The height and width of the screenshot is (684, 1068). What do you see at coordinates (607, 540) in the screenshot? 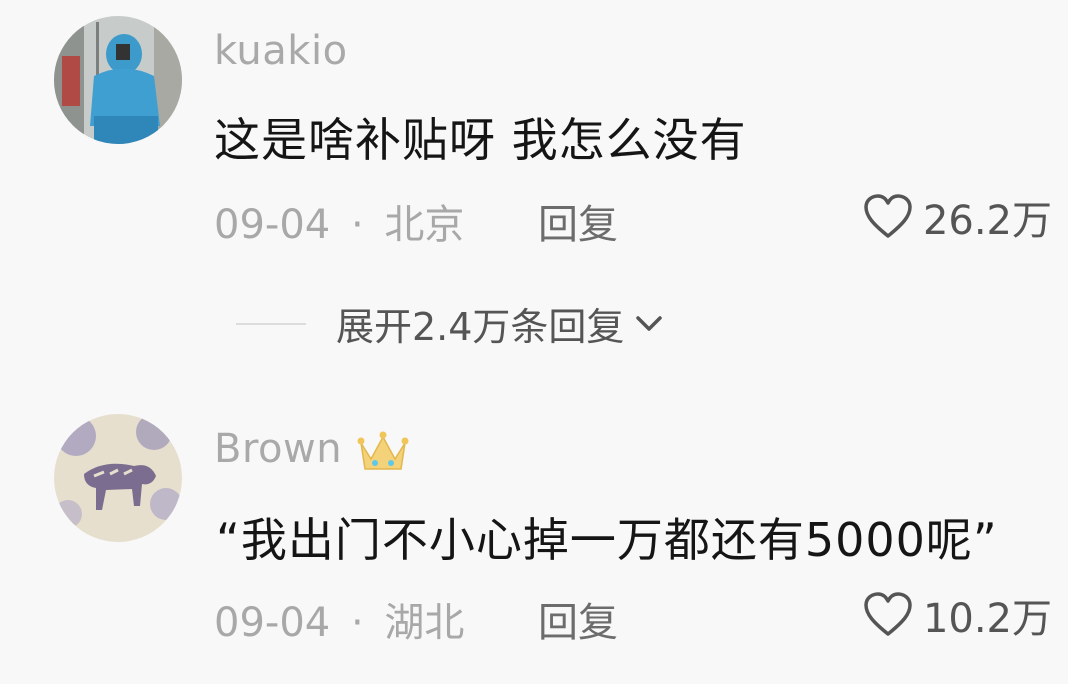
I see `comment-text: “我出门不小心掉一万都还有5000呢”` at bounding box center [607, 540].